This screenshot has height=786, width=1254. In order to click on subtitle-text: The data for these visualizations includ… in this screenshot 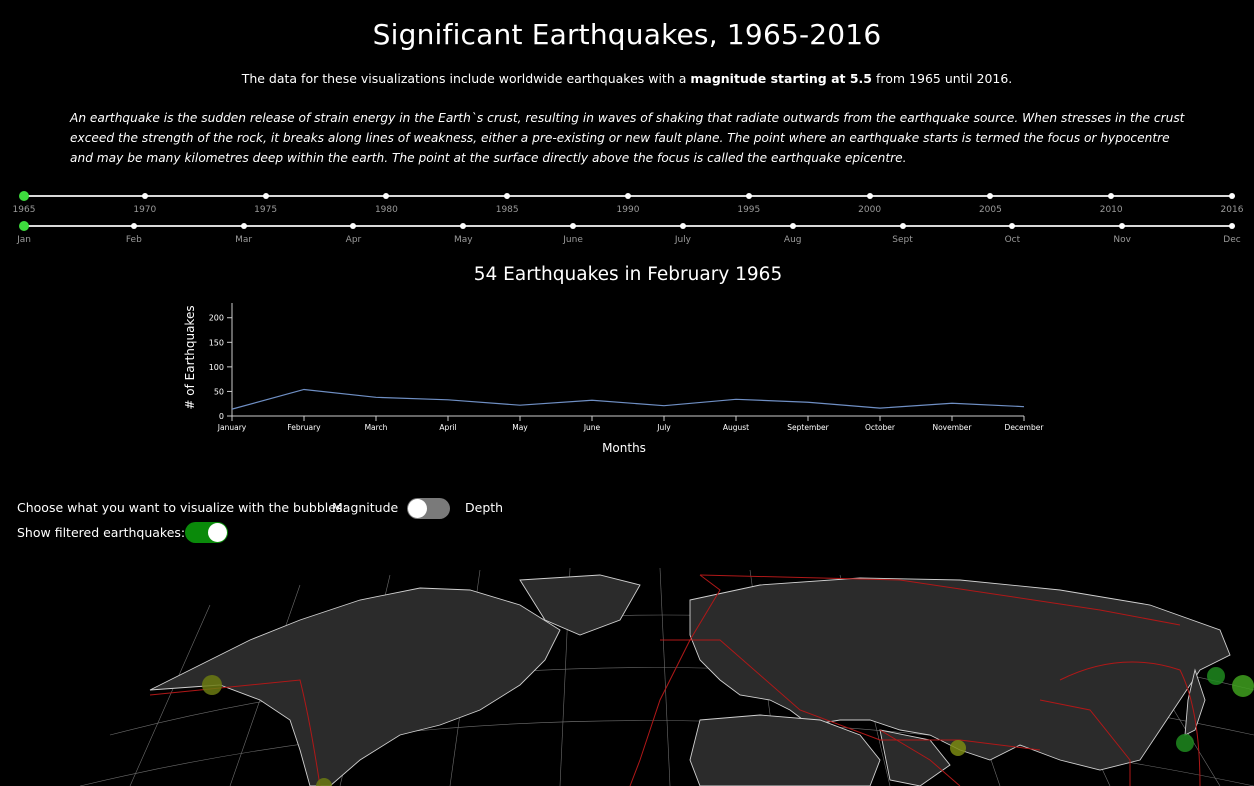, I will do `click(466, 78)`.